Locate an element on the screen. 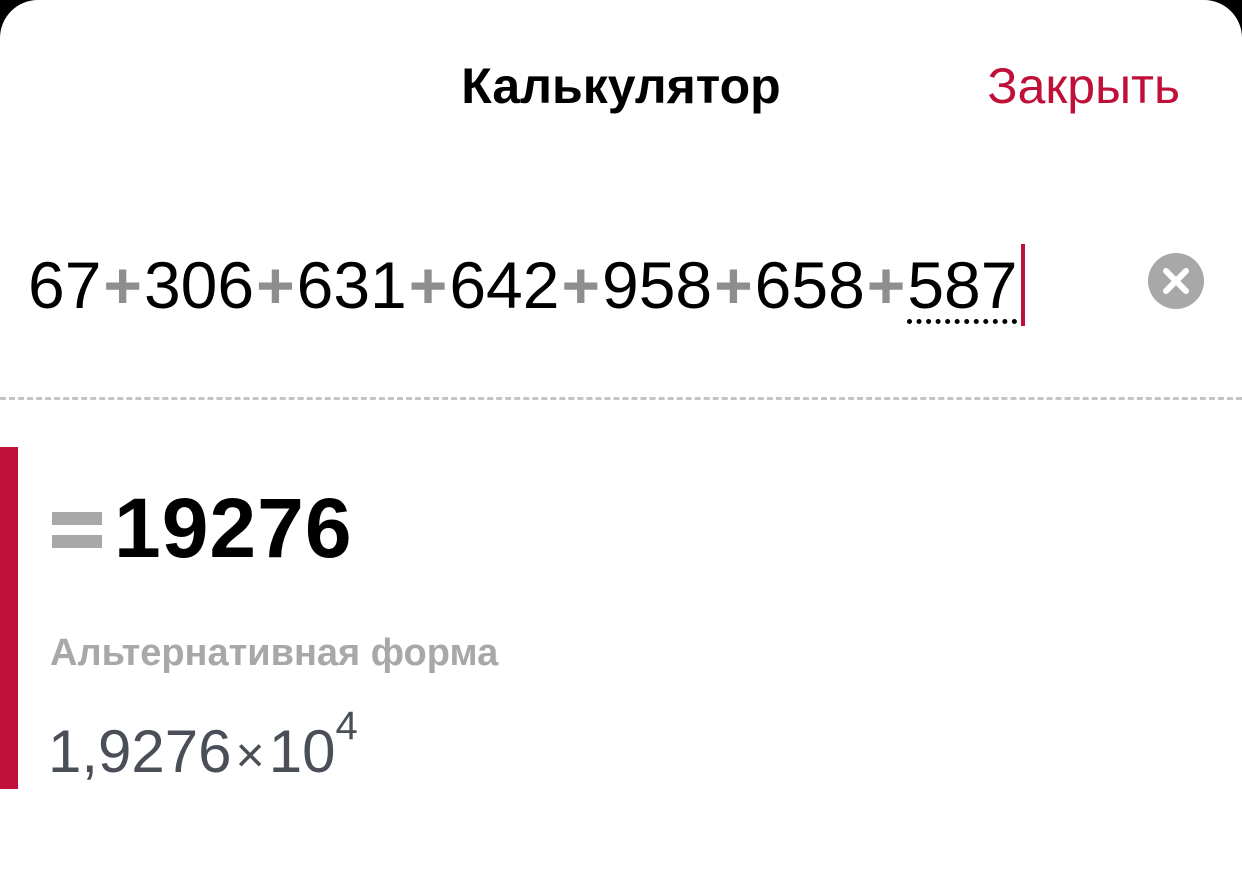  clear-button is located at coordinates (1176, 281).